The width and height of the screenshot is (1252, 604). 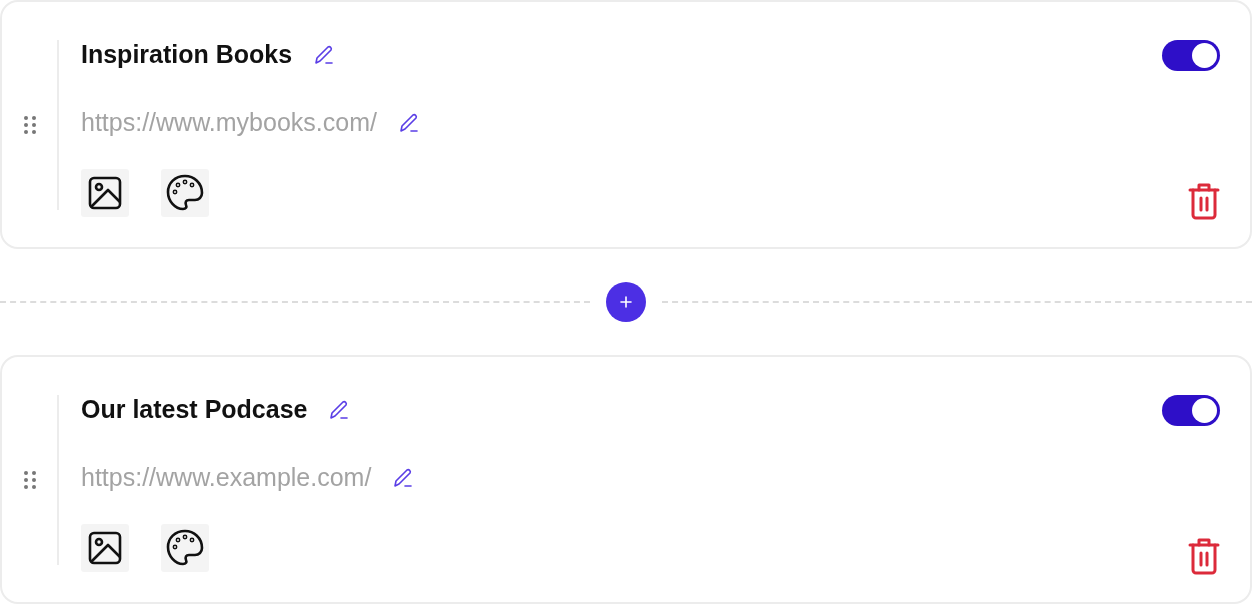 What do you see at coordinates (226, 477) in the screenshot?
I see `link-url: https://www.example.com/` at bounding box center [226, 477].